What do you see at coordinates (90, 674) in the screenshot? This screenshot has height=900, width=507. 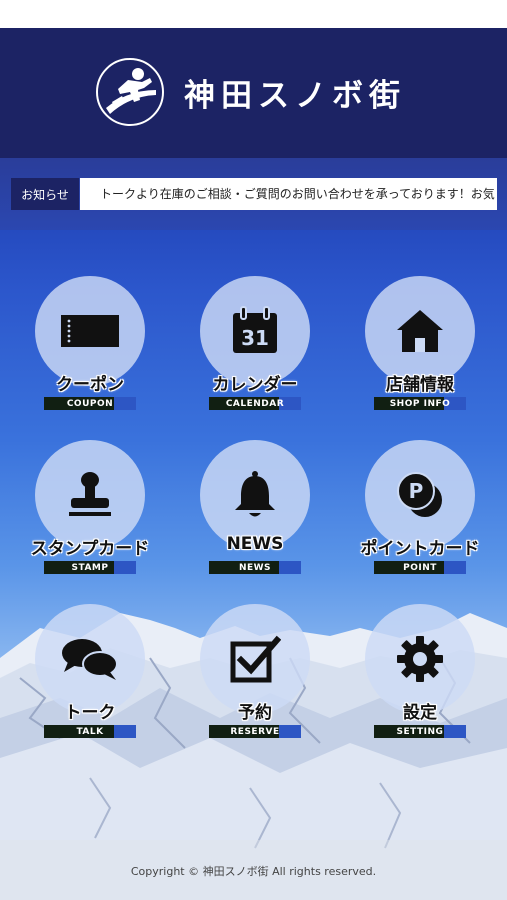 I see `menu-talk: トーク TALK` at bounding box center [90, 674].